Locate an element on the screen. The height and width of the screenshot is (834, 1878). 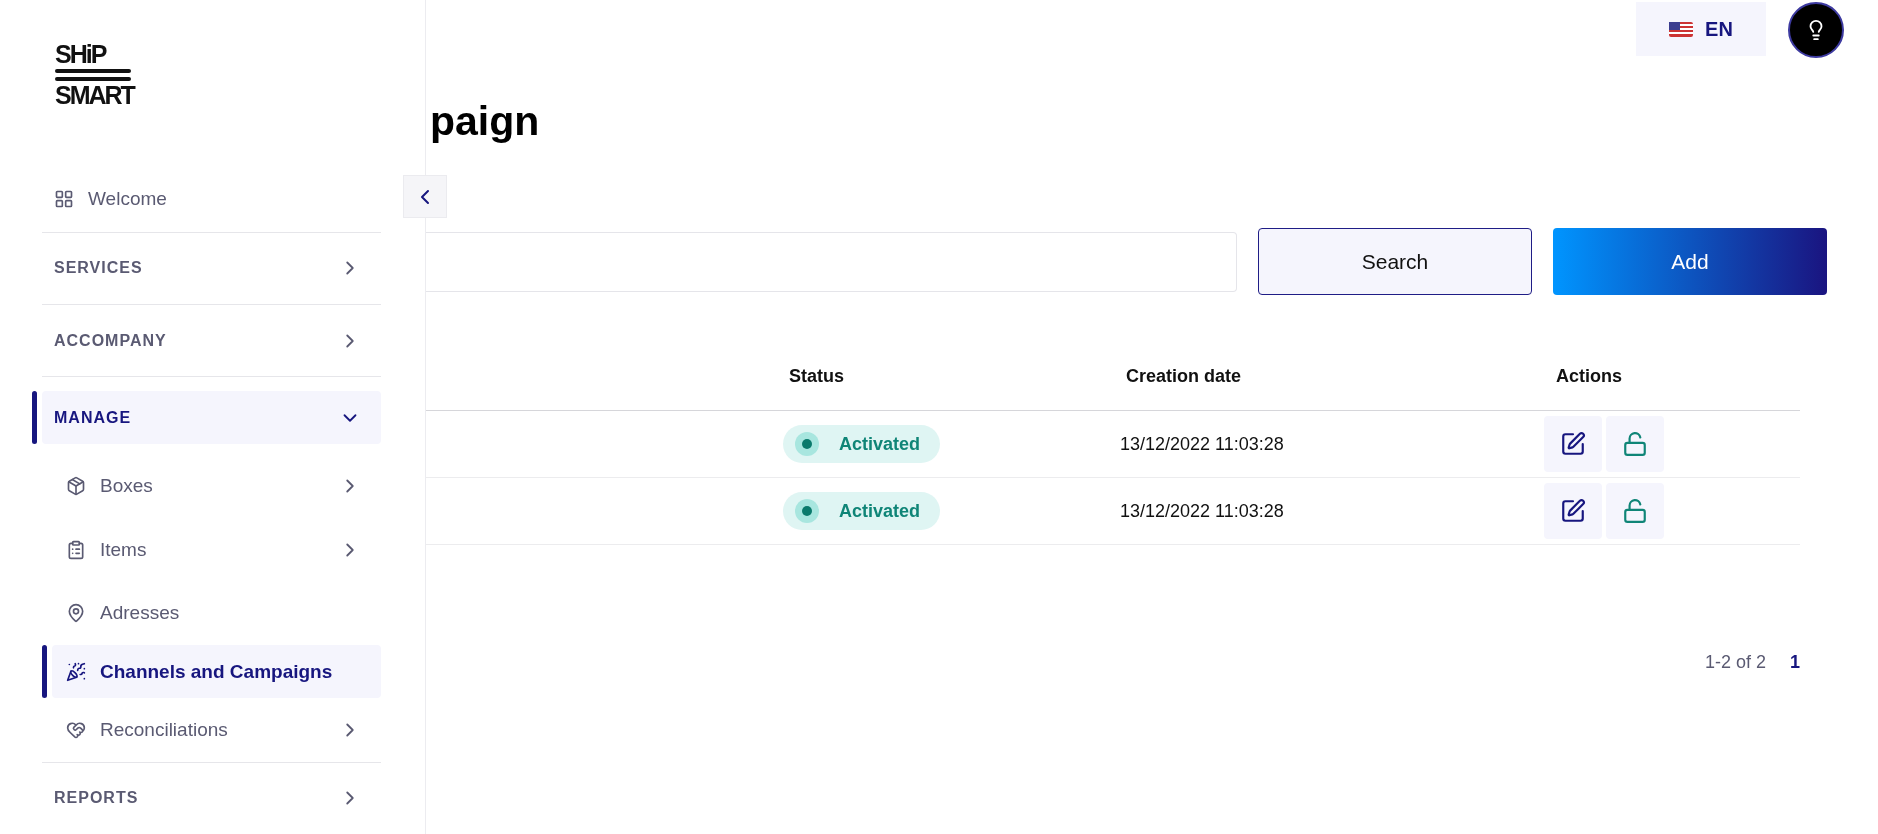
nav-item: Welcome is located at coordinates (211, 199).